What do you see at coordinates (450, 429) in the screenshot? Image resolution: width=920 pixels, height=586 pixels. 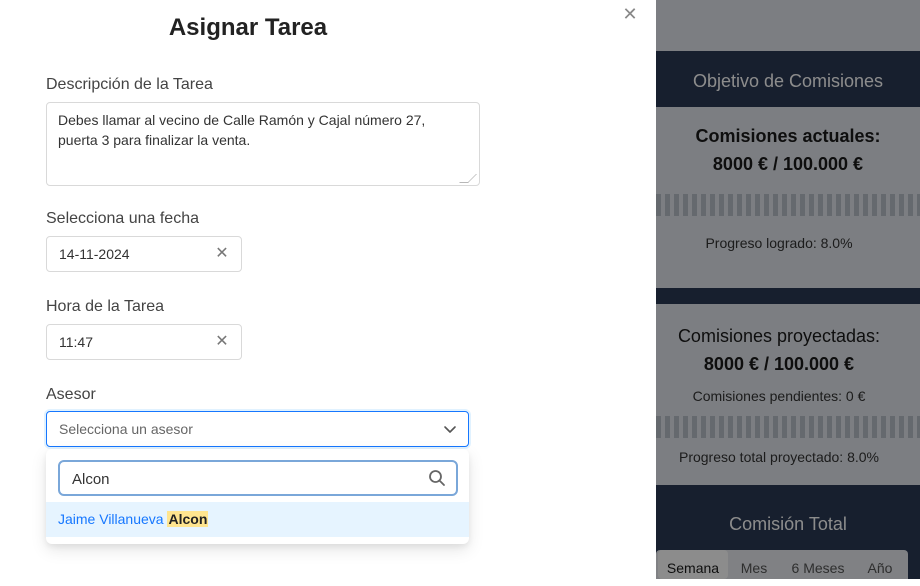 I see `chevron-down-icon` at bounding box center [450, 429].